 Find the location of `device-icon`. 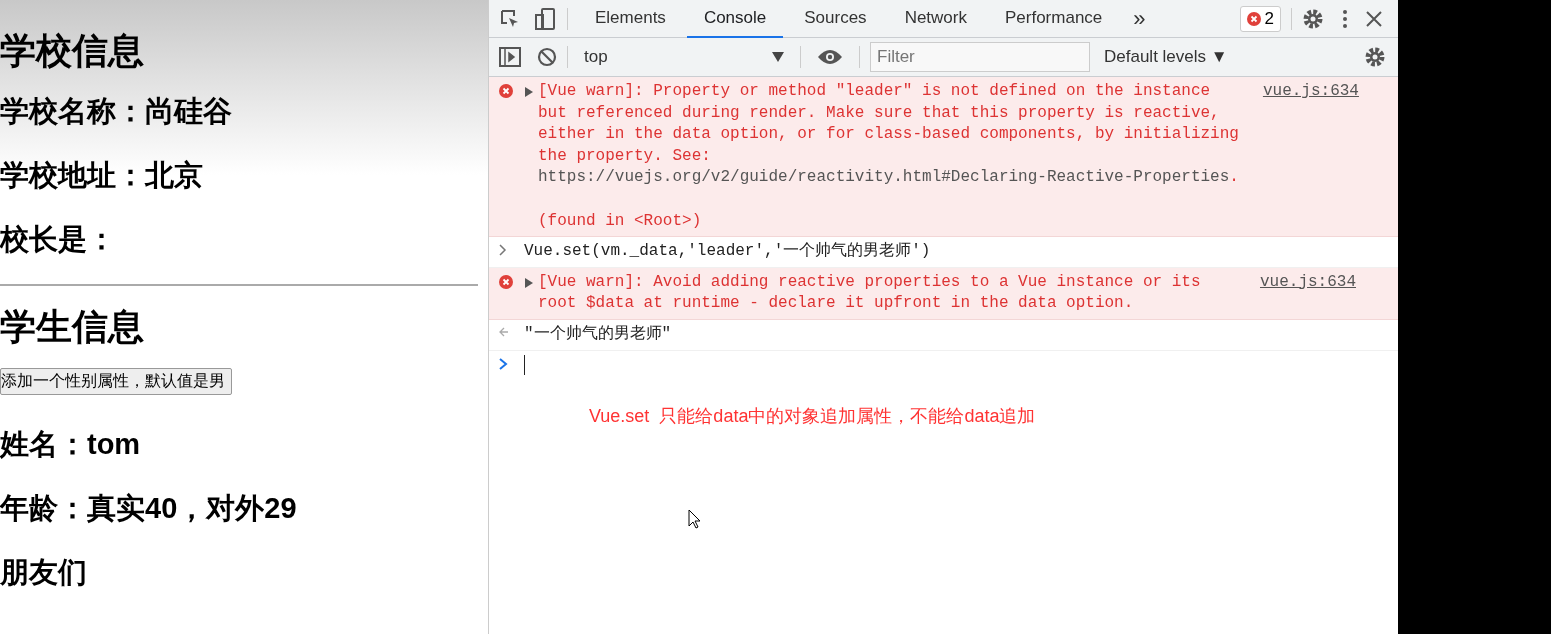

device-icon is located at coordinates (545, 18).